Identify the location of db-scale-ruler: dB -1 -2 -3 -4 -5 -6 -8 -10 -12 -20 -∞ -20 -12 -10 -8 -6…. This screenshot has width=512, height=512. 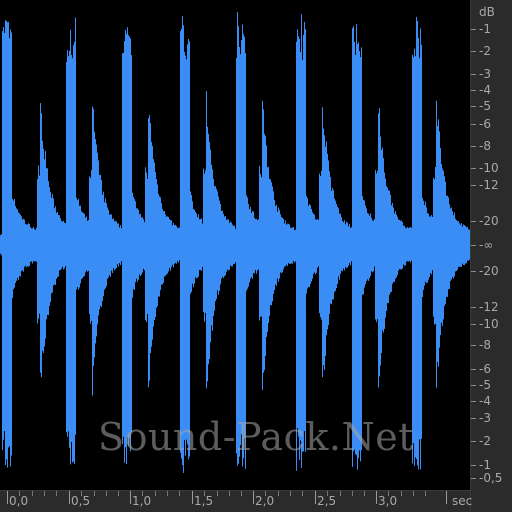
(491, 256).